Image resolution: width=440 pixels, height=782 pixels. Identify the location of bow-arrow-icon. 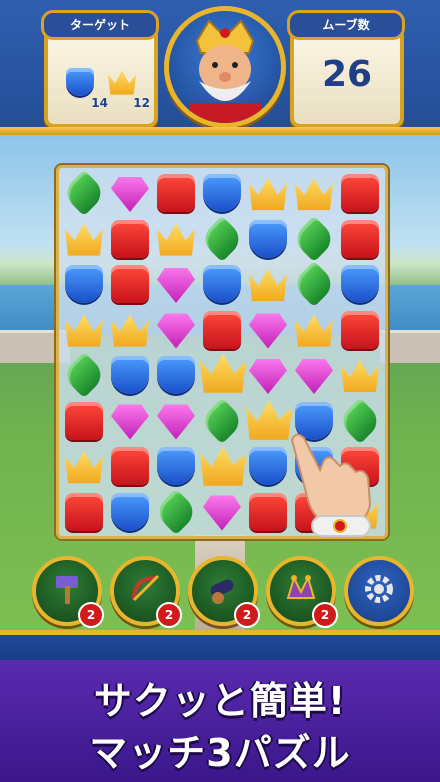
(146, 588).